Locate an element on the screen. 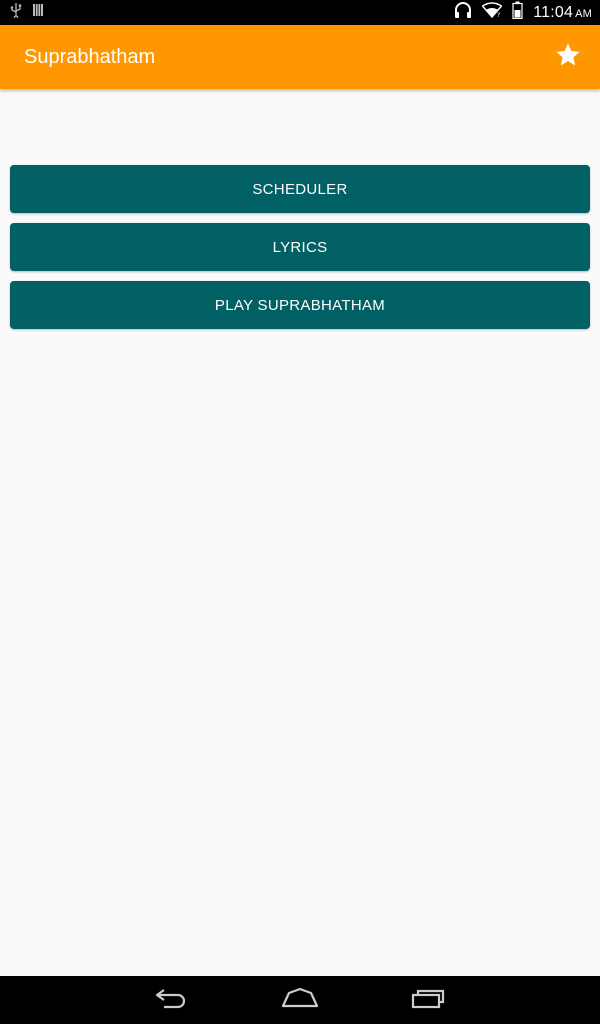 This screenshot has width=600, height=1024. back-button is located at coordinates (172, 1000).